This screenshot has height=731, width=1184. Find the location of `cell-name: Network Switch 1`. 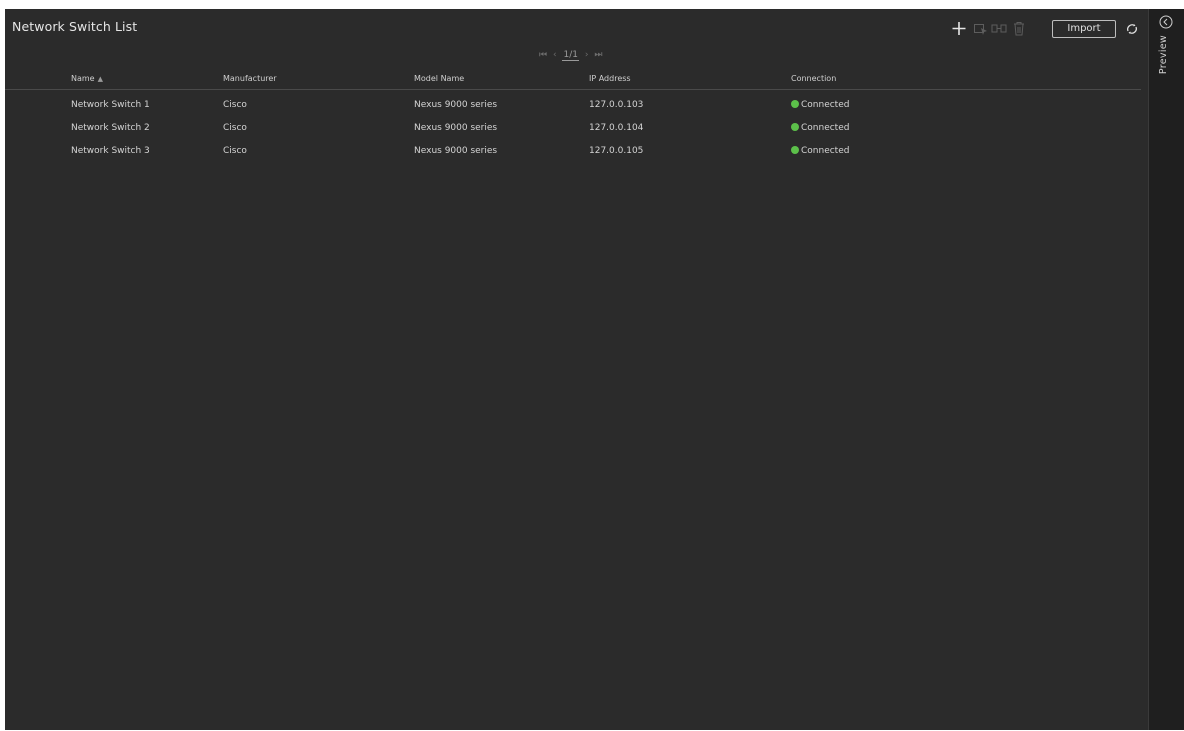

cell-name: Network Switch 1 is located at coordinates (110, 105).